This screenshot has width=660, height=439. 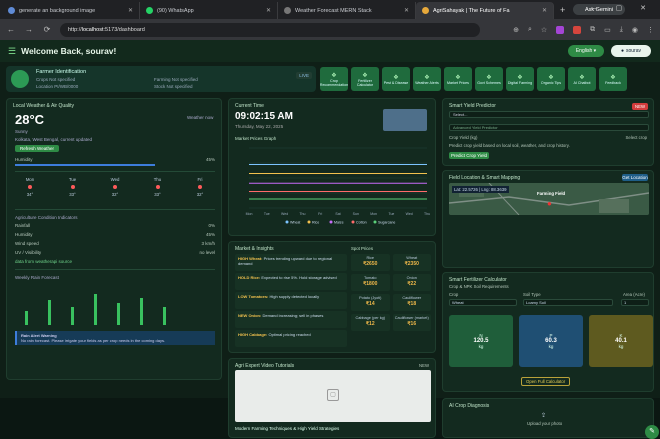 What do you see at coordinates (23, 225) in the screenshot?
I see `indicator-label: Rainfall` at bounding box center [23, 225].